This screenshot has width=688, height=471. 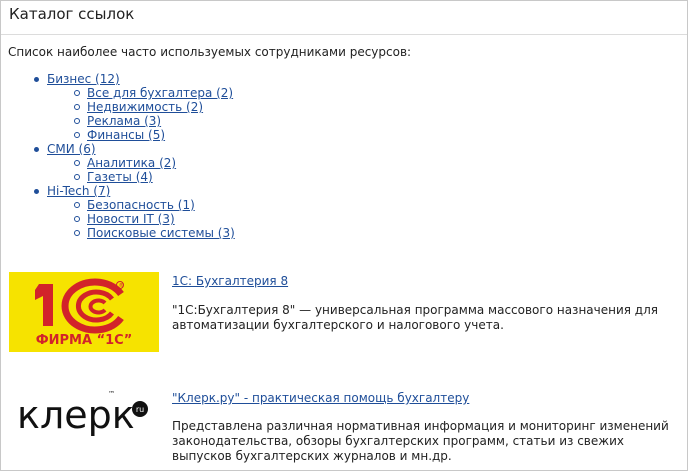 I want to click on subcategory-item: Реклама (3), so click(x=141, y=121).